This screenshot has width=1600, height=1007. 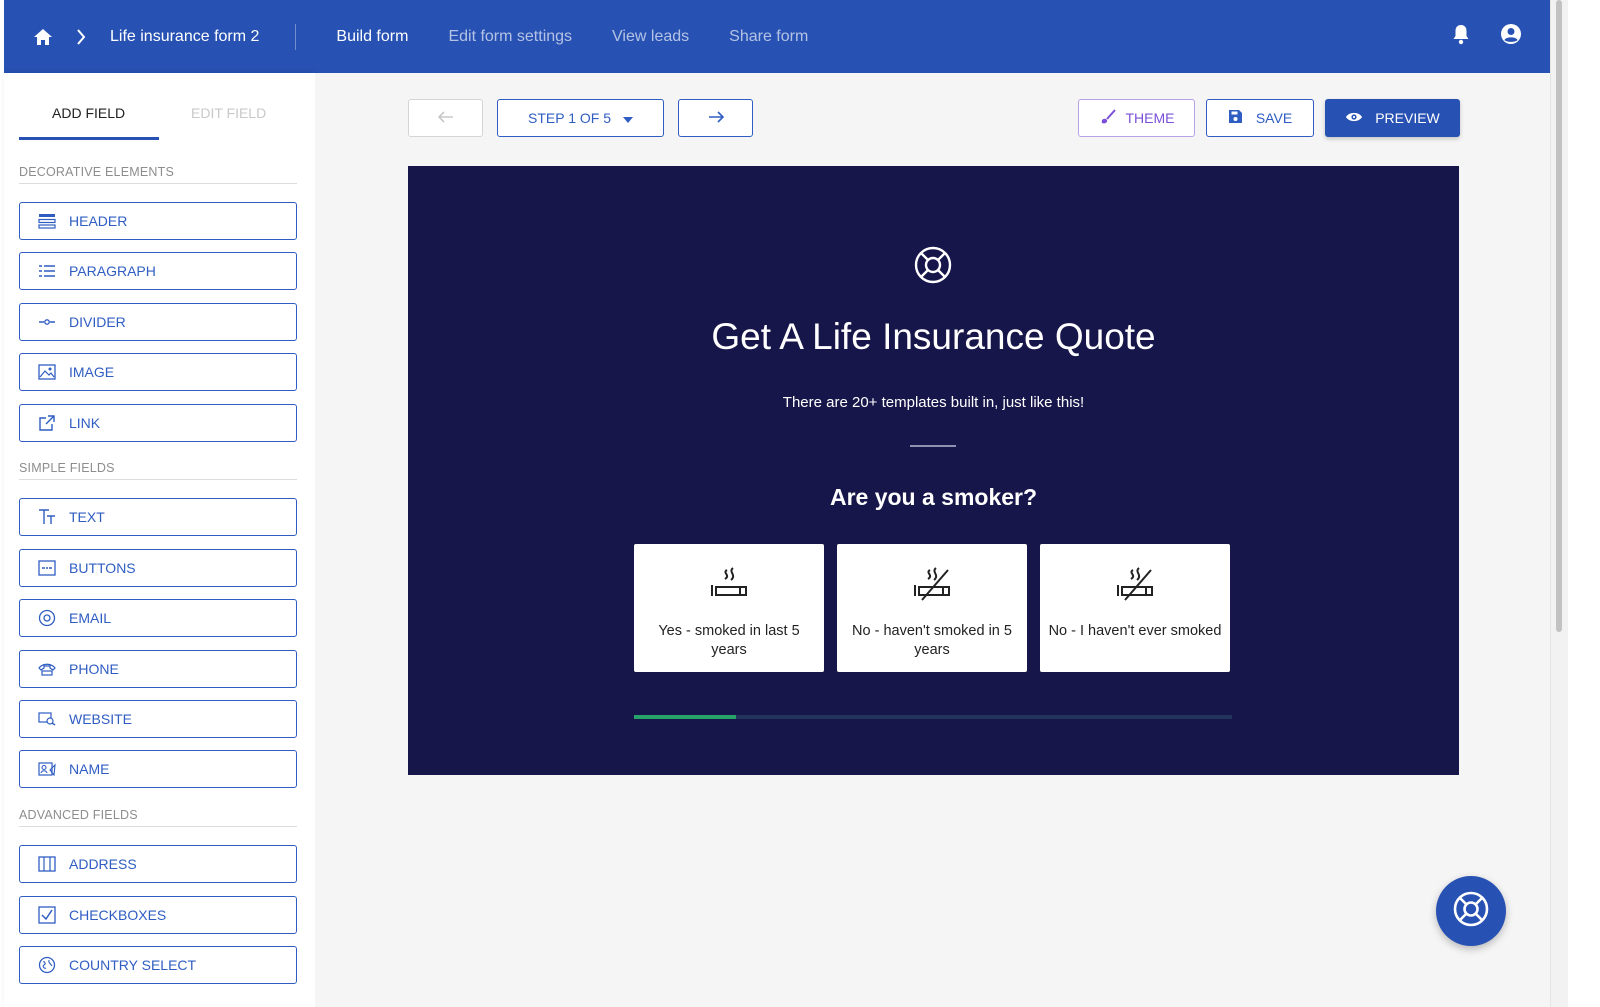 What do you see at coordinates (1135, 631) in the screenshot?
I see `option-label: No - I haven't ever smoked` at bounding box center [1135, 631].